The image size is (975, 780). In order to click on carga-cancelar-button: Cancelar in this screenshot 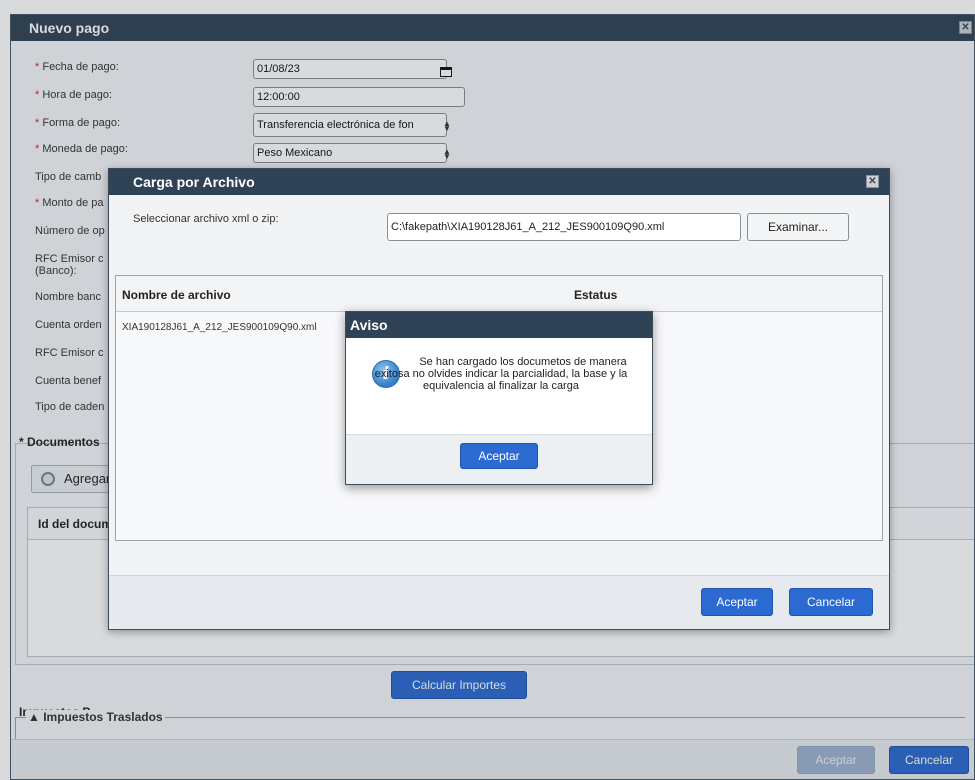, I will do `click(831, 602)`.